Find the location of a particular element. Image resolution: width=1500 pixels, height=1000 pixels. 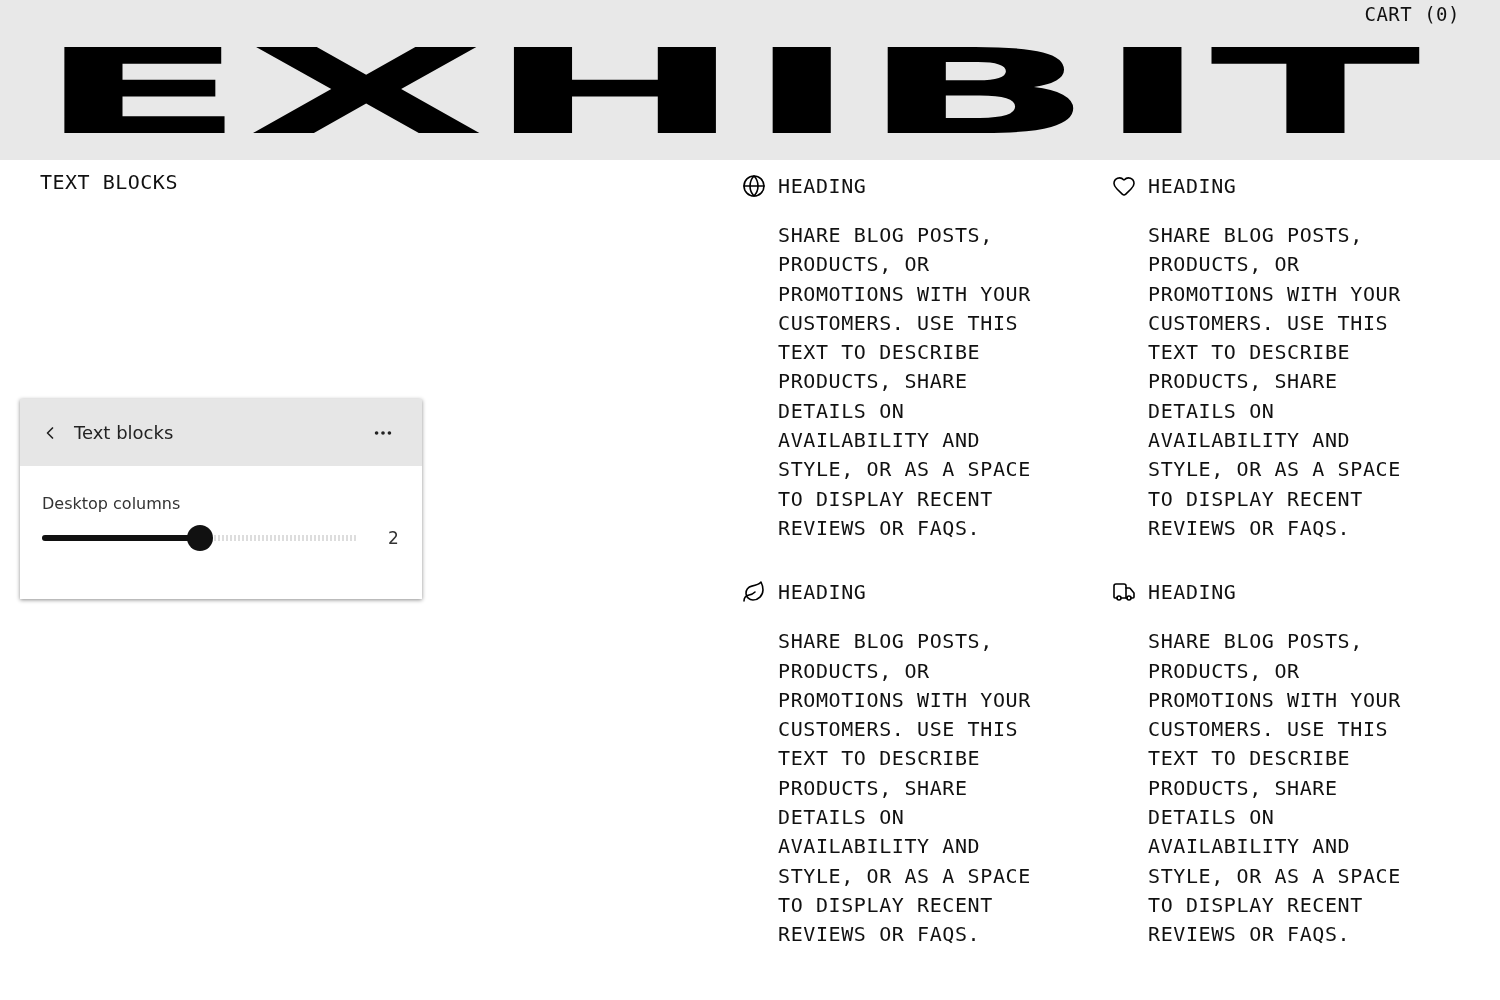

globe-icon is located at coordinates (754, 186).